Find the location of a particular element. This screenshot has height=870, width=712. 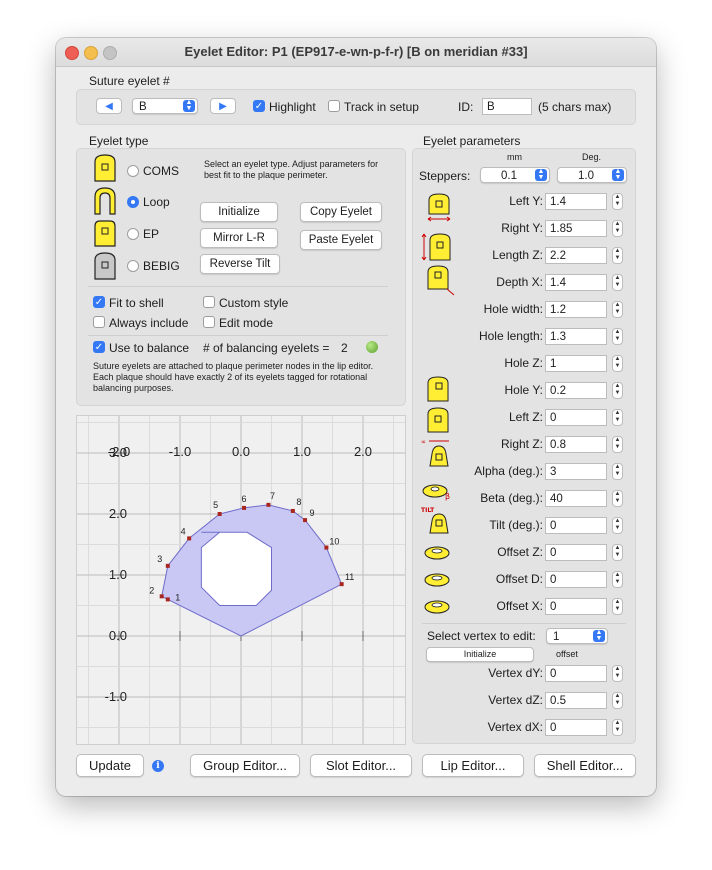

vertex-select: 1 ▲ ▼ is located at coordinates (577, 636).